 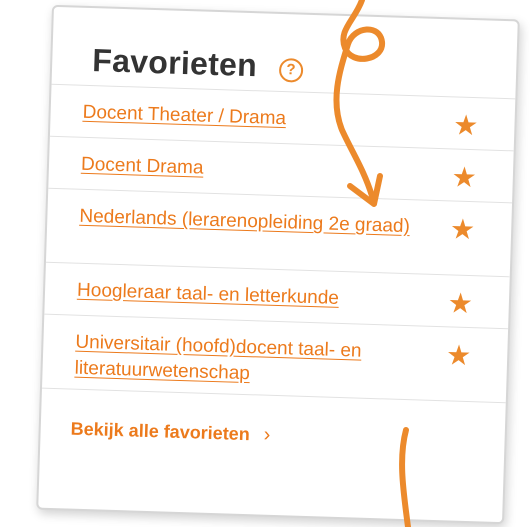 I want to click on favorites-title: Favorieten, so click(x=174, y=63).